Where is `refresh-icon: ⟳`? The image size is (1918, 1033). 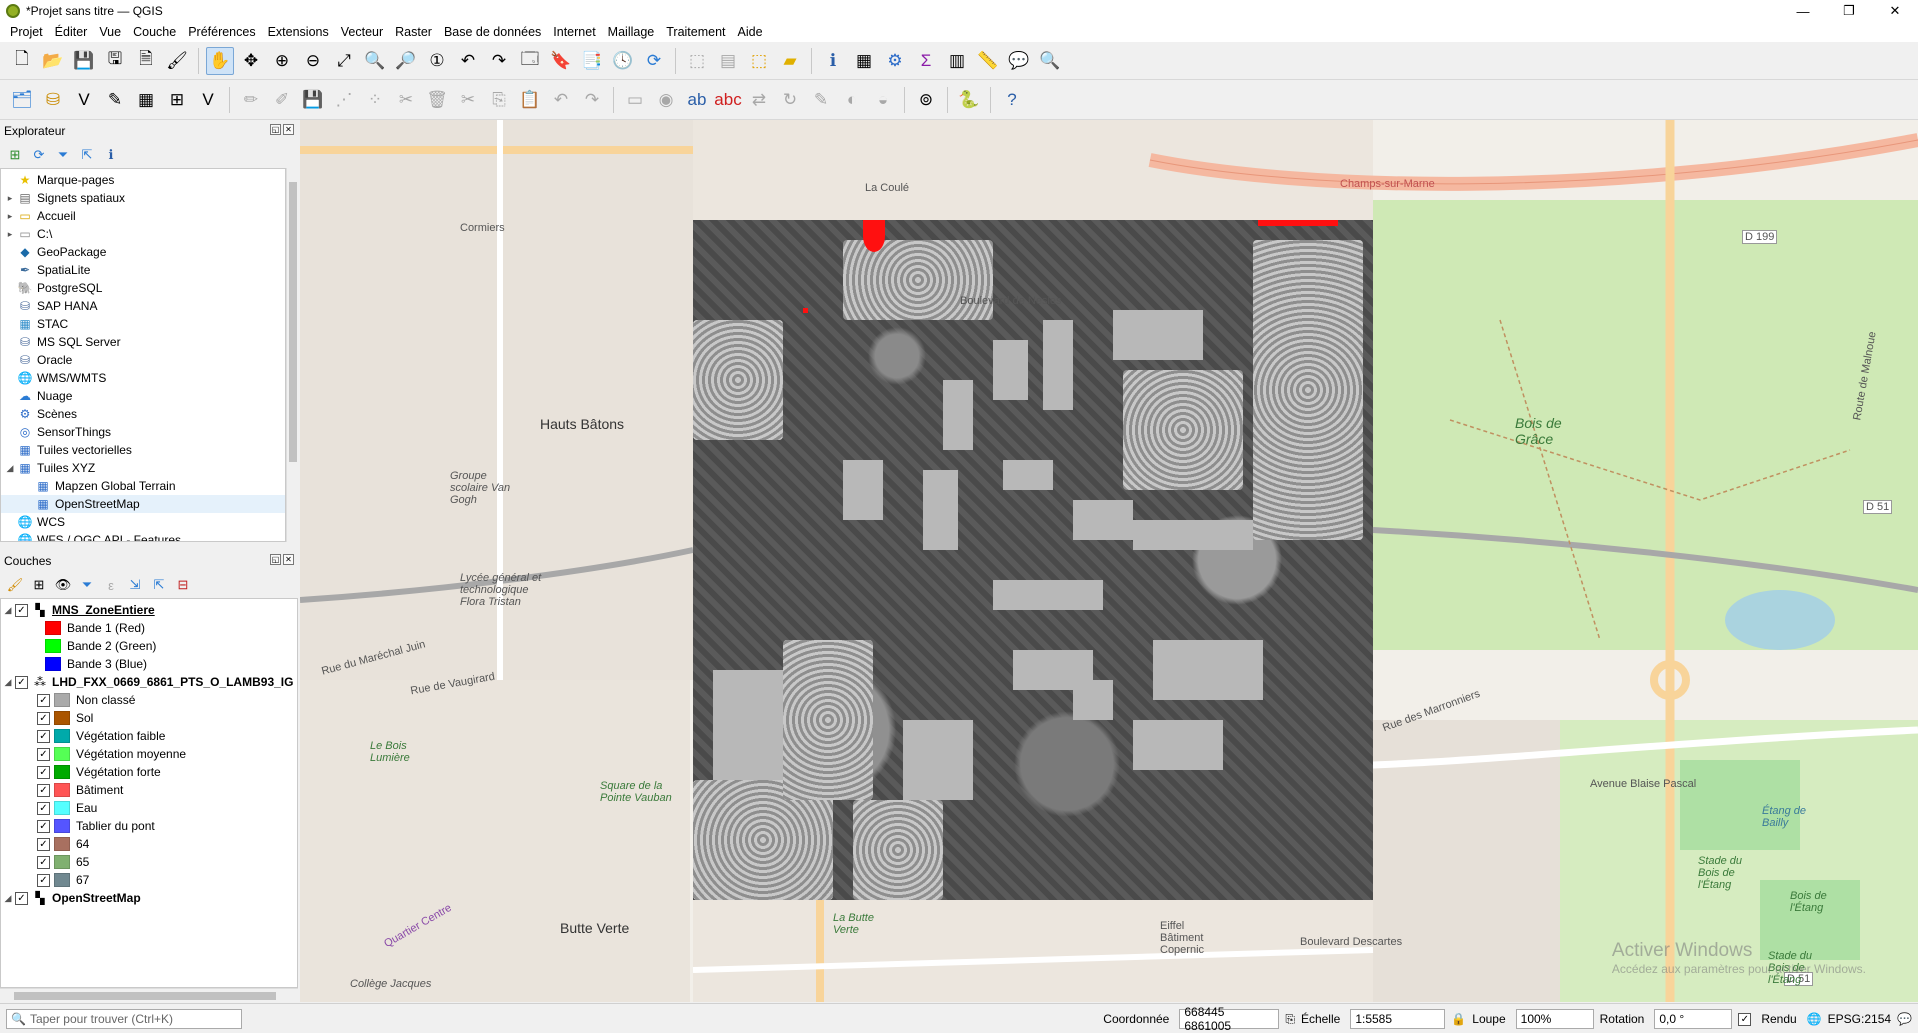
refresh-icon: ⟳ is located at coordinates (39, 155).